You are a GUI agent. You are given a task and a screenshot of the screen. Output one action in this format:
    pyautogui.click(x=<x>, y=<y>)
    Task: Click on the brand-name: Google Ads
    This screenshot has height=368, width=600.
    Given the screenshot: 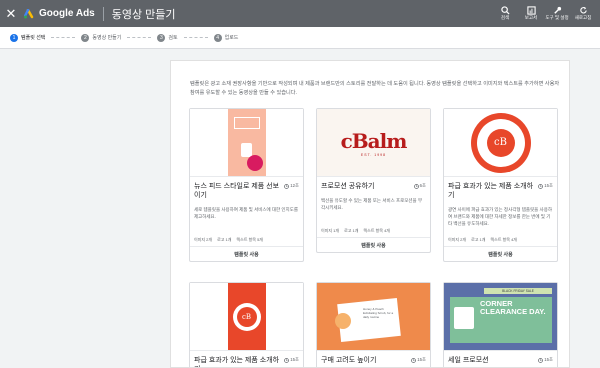 What is the action you would take?
    pyautogui.click(x=67, y=13)
    